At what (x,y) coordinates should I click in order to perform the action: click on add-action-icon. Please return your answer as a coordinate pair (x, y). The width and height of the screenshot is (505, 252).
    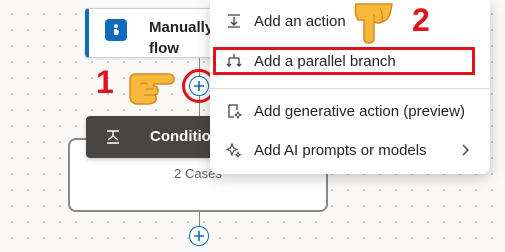
    Looking at the image, I should click on (234, 21).